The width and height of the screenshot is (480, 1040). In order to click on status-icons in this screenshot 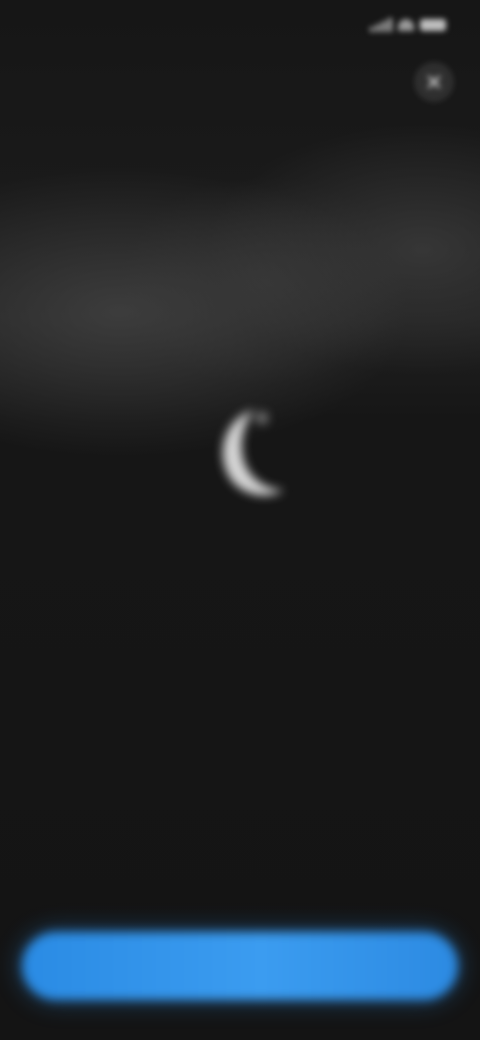, I will do `click(408, 25)`.